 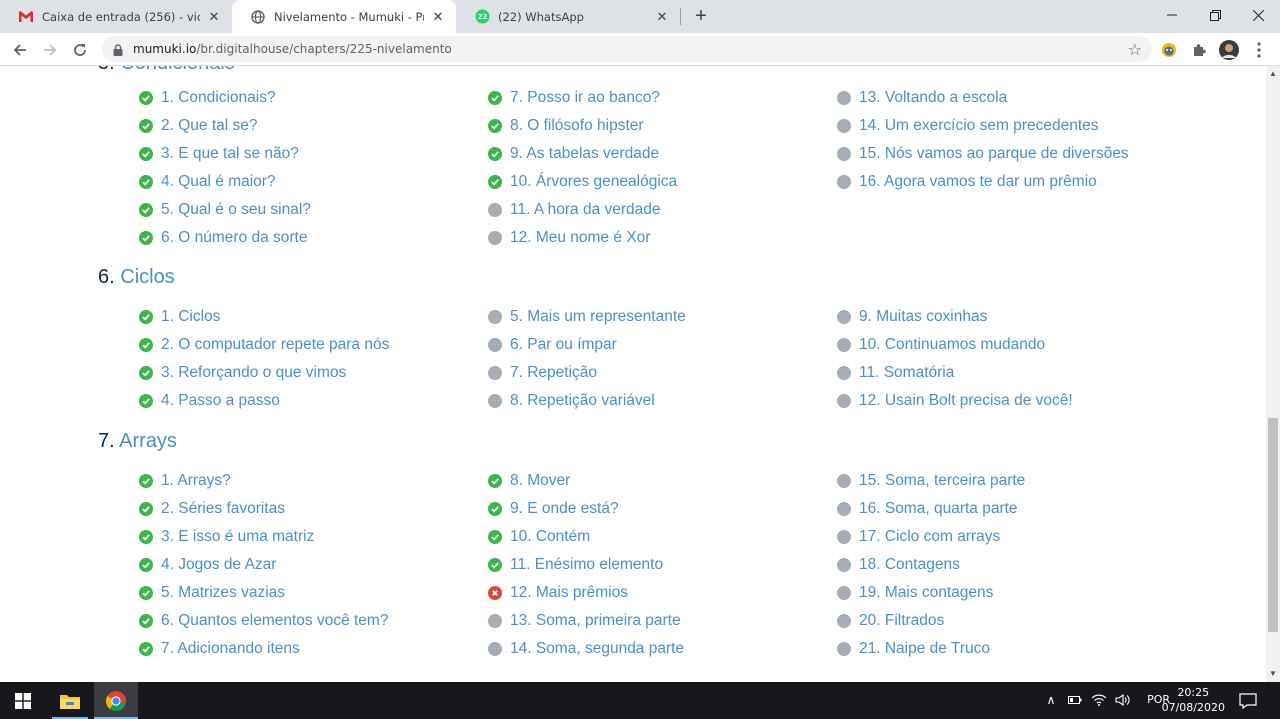 What do you see at coordinates (901, 621) in the screenshot?
I see `lesson-link: 20. Filtrados` at bounding box center [901, 621].